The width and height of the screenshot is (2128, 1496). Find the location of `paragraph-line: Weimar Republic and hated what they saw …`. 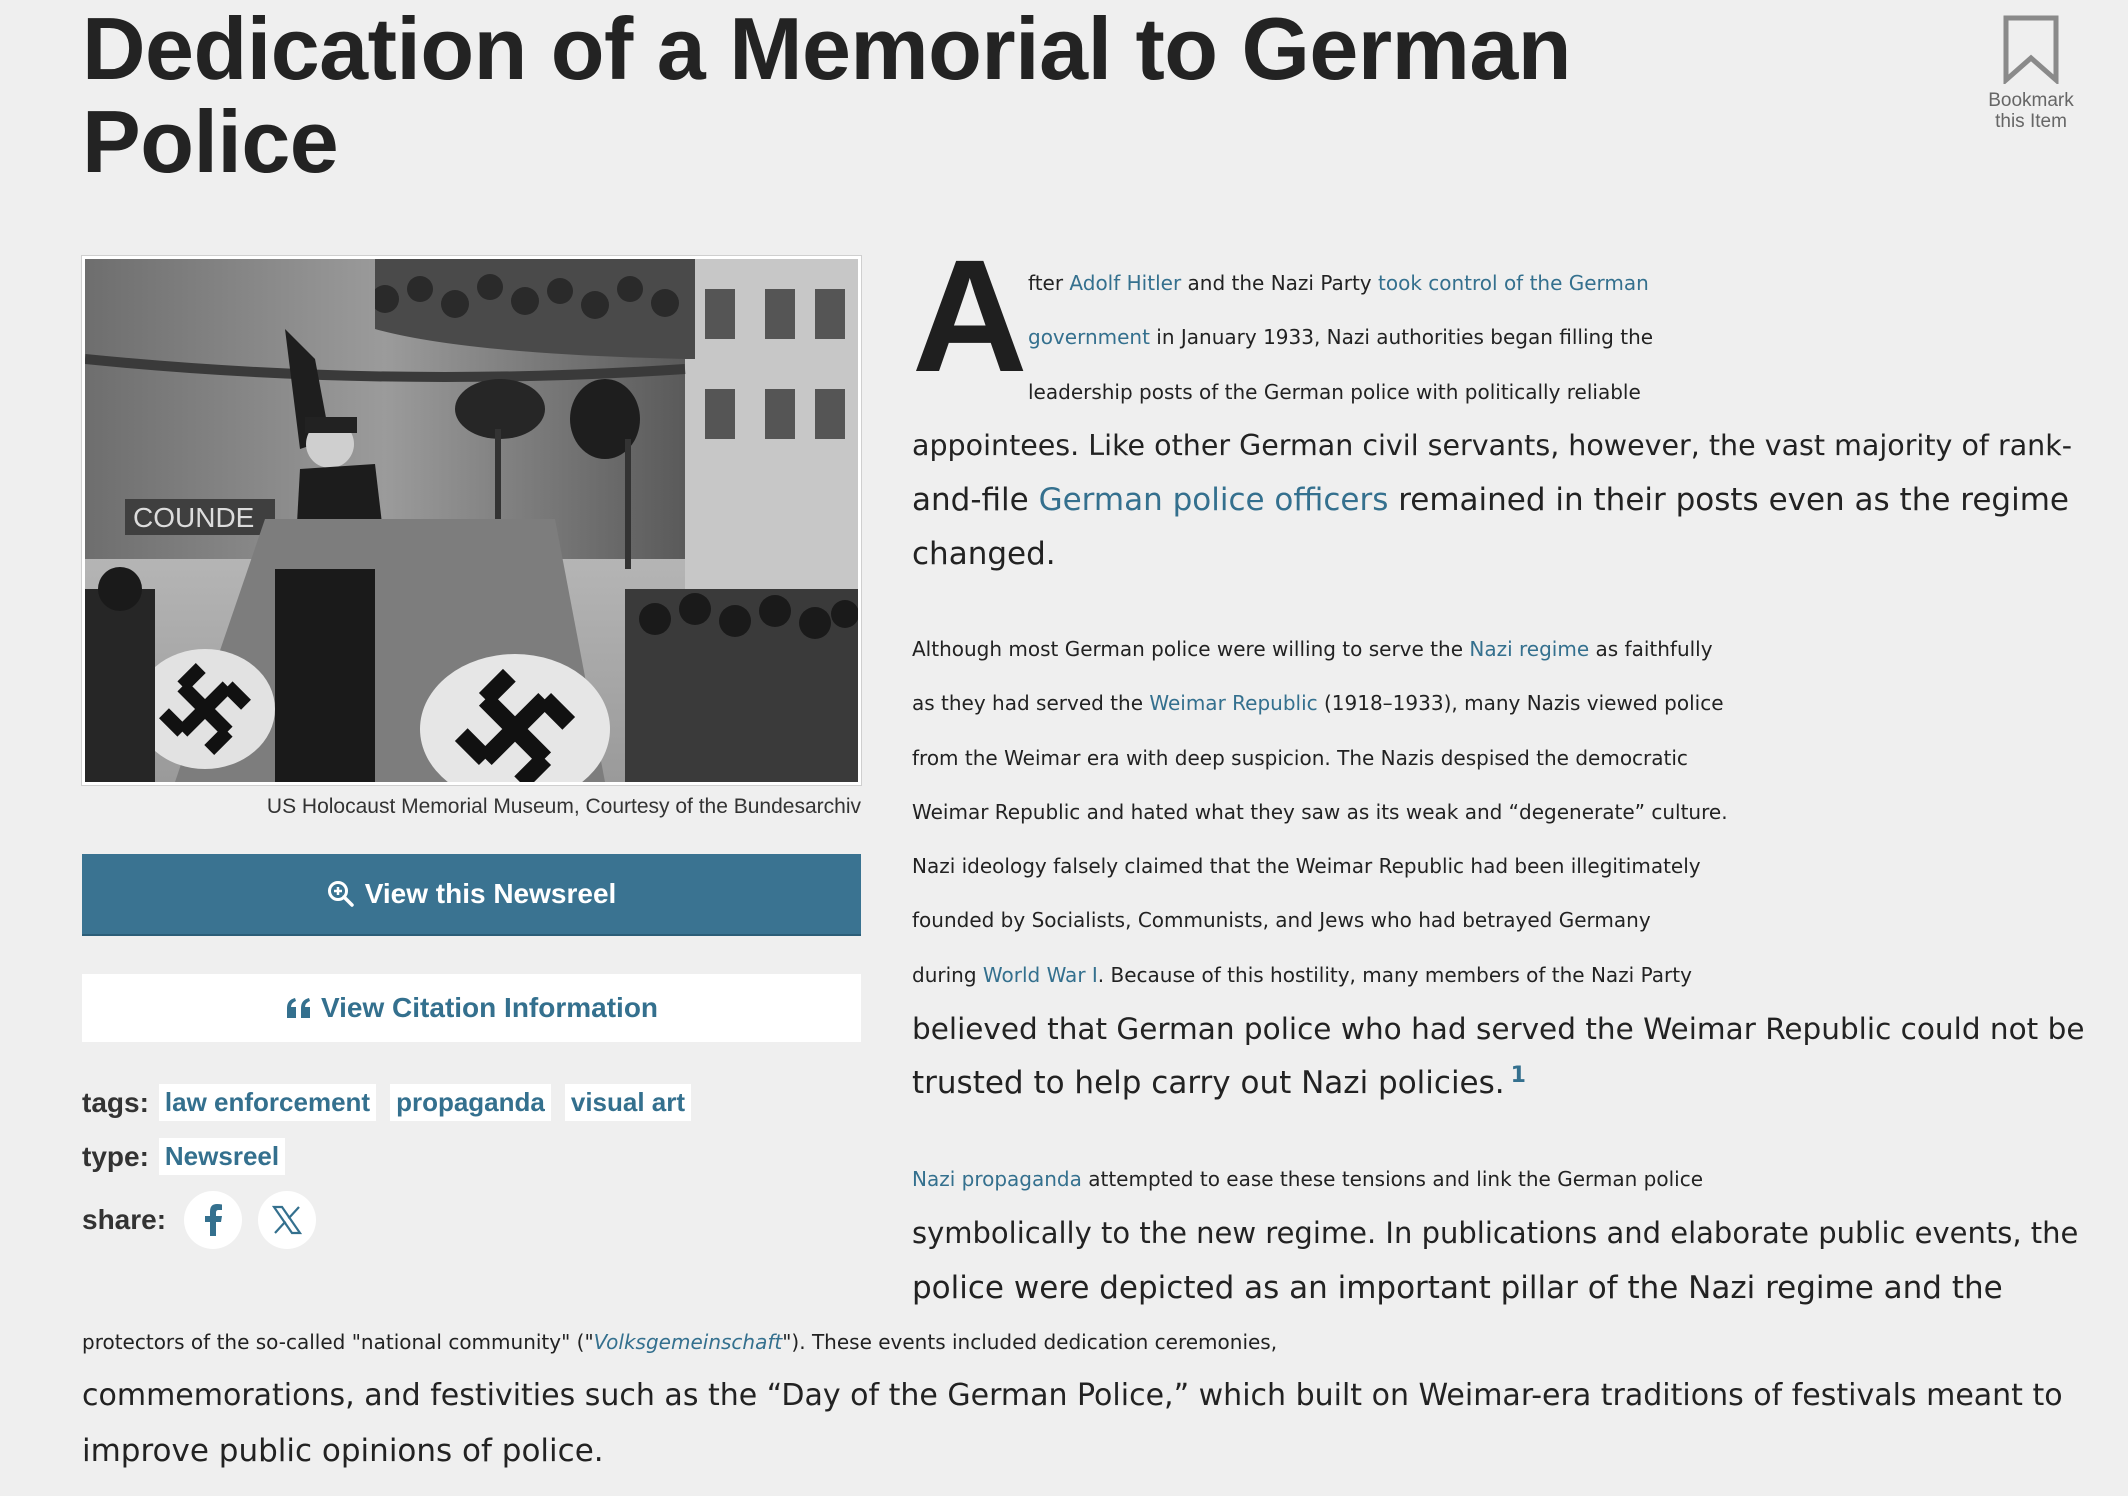

paragraph-line: Weimar Republic and hated what they saw … is located at coordinates (1320, 811).